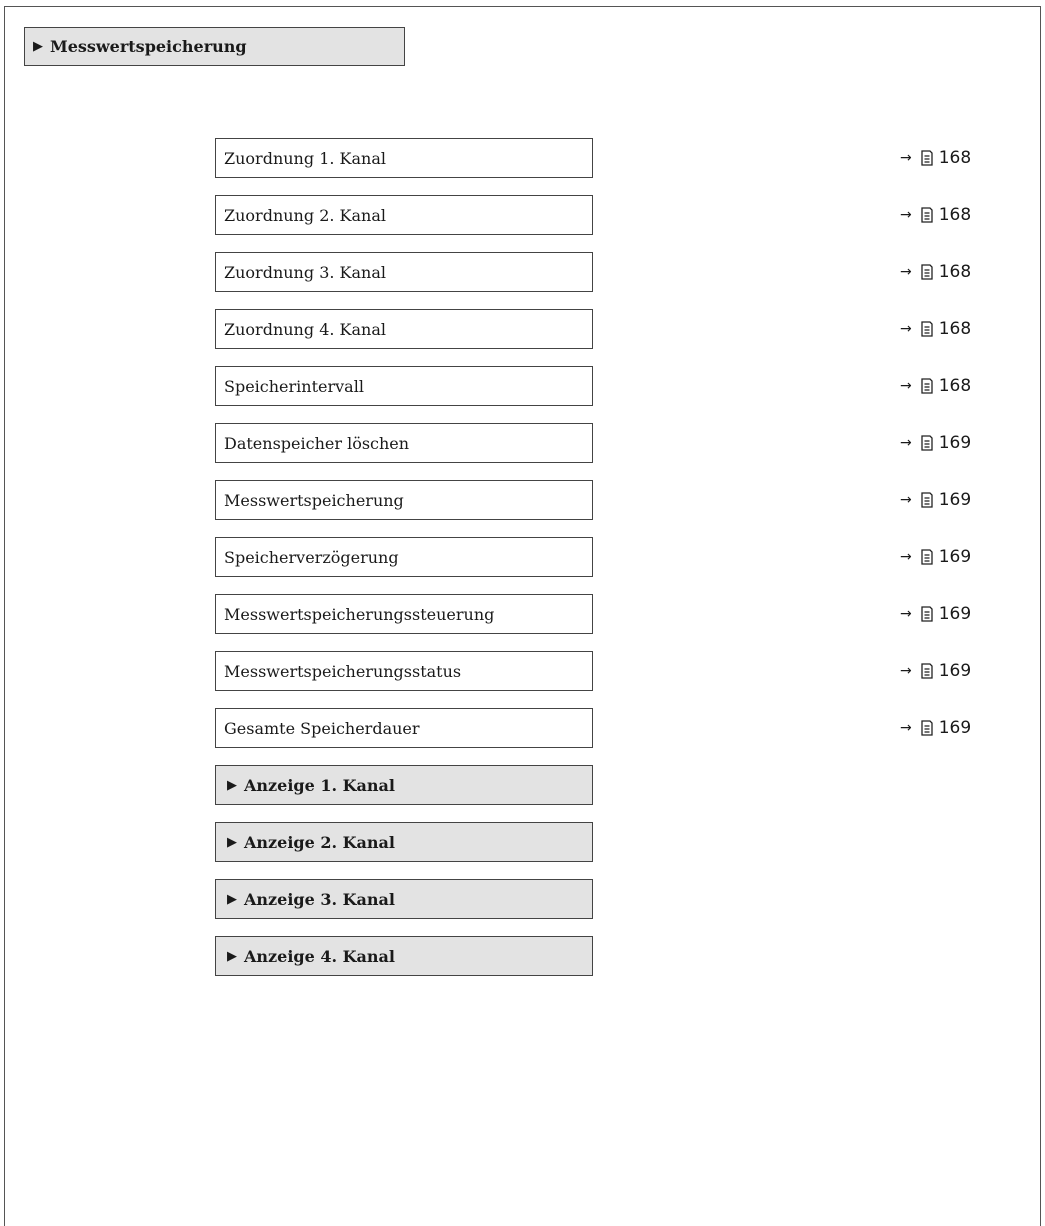 The height and width of the screenshot is (1226, 1045). What do you see at coordinates (319, 956) in the screenshot?
I see `submenu-label: Anzeige 4. Kanal` at bounding box center [319, 956].